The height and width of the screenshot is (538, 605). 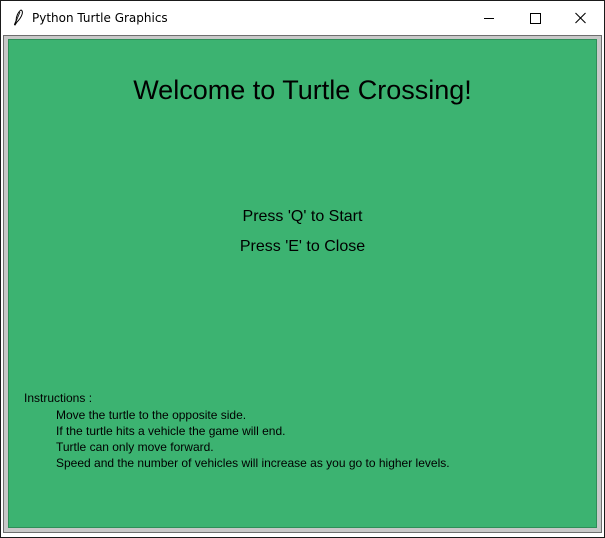 I want to click on close-icon, so click(x=580, y=18).